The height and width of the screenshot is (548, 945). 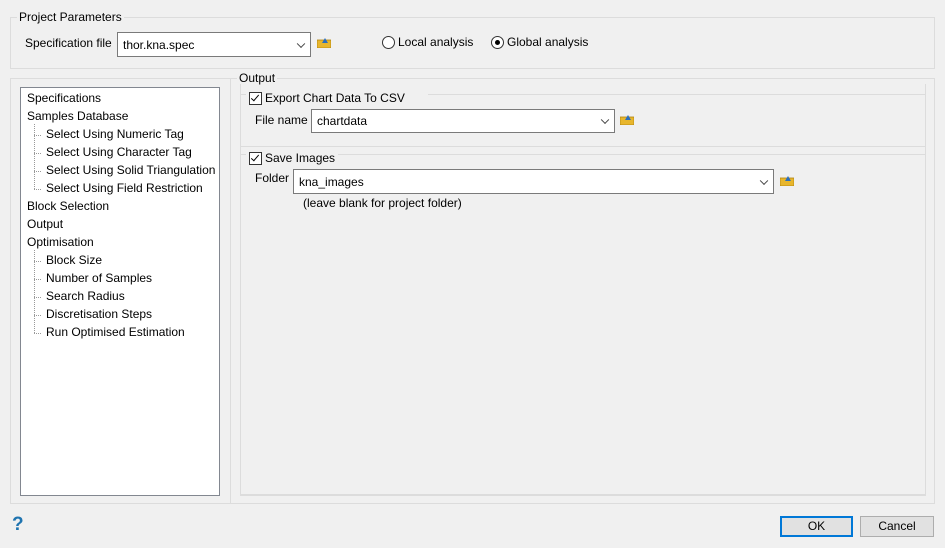 I want to click on ok-button: OK, so click(x=816, y=526).